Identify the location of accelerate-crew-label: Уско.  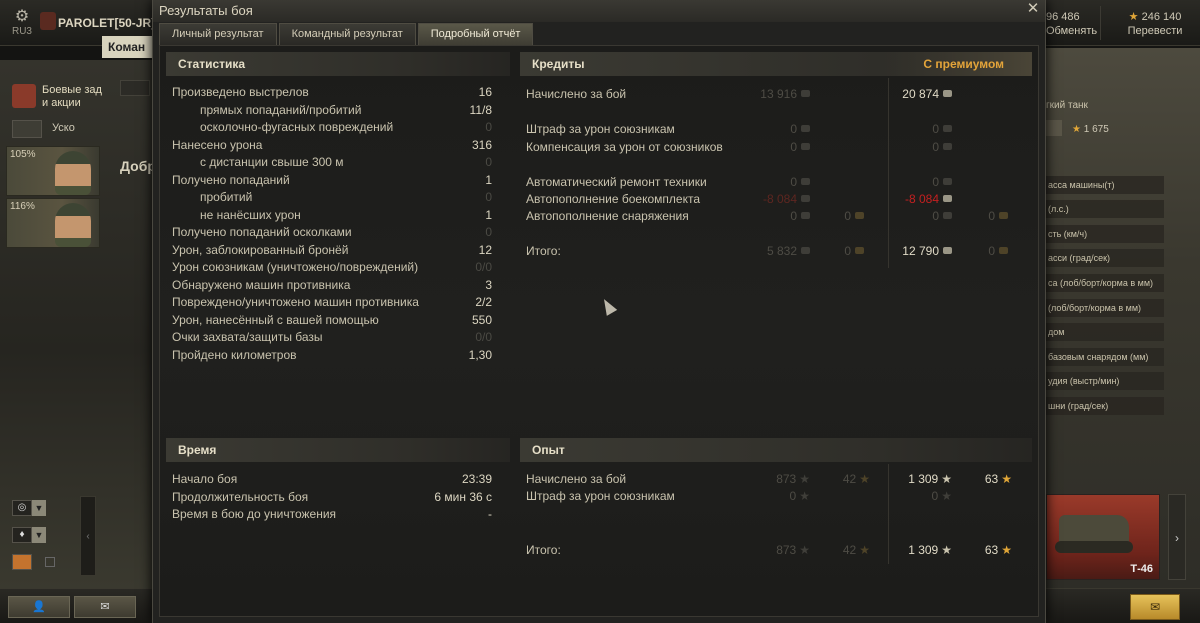
(63, 128).